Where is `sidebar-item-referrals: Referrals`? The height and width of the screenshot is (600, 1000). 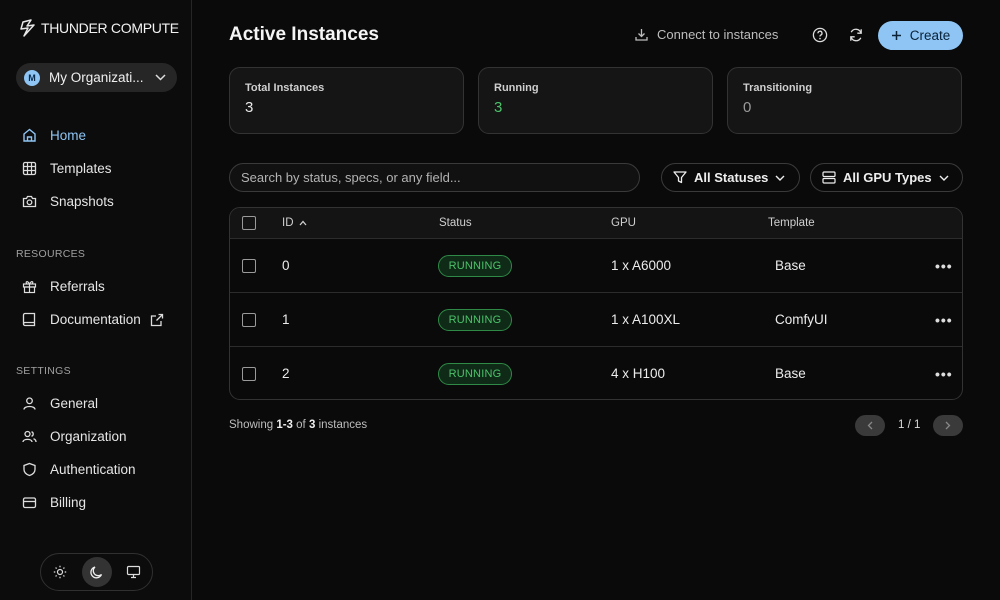
sidebar-item-referrals: Referrals is located at coordinates (63, 286).